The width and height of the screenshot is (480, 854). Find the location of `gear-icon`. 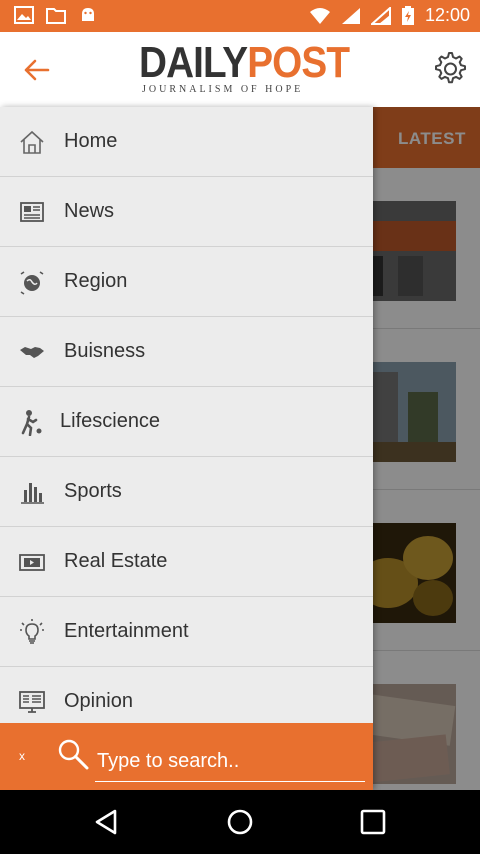

gear-icon is located at coordinates (449, 69).